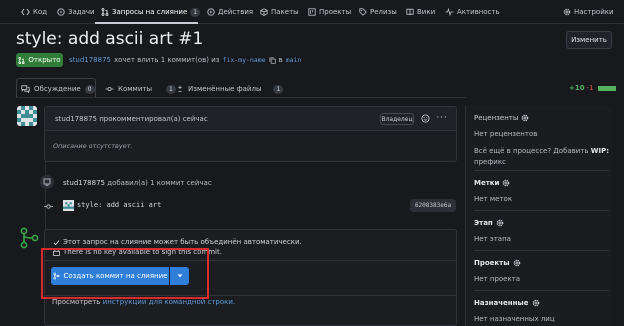  I want to click on tab-commits: Коммиты 1, so click(140, 89).